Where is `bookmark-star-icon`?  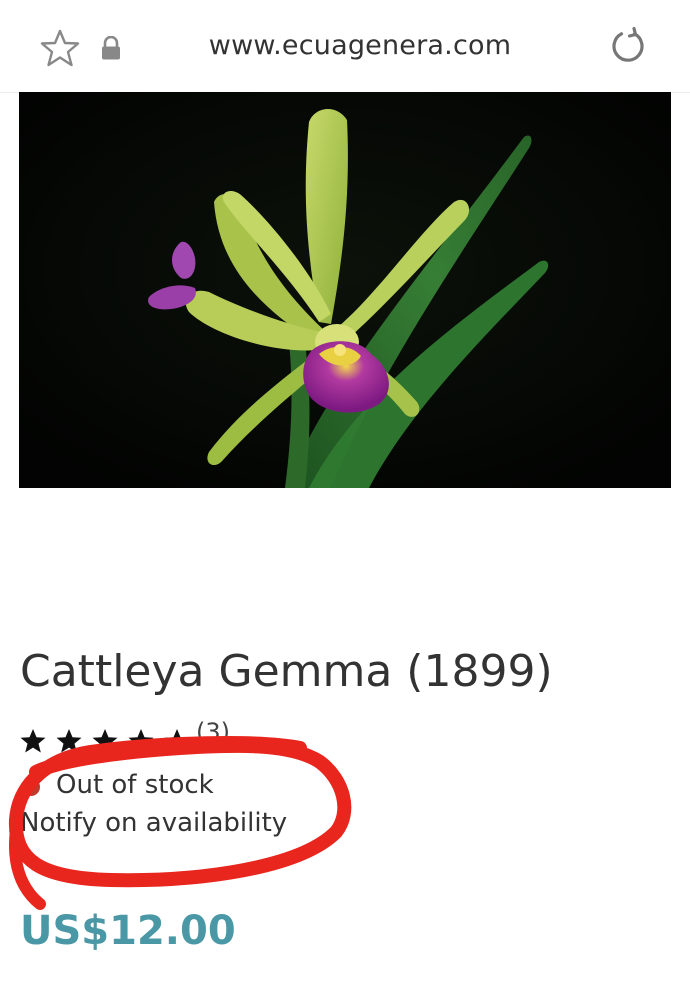 bookmark-star-icon is located at coordinates (60, 48).